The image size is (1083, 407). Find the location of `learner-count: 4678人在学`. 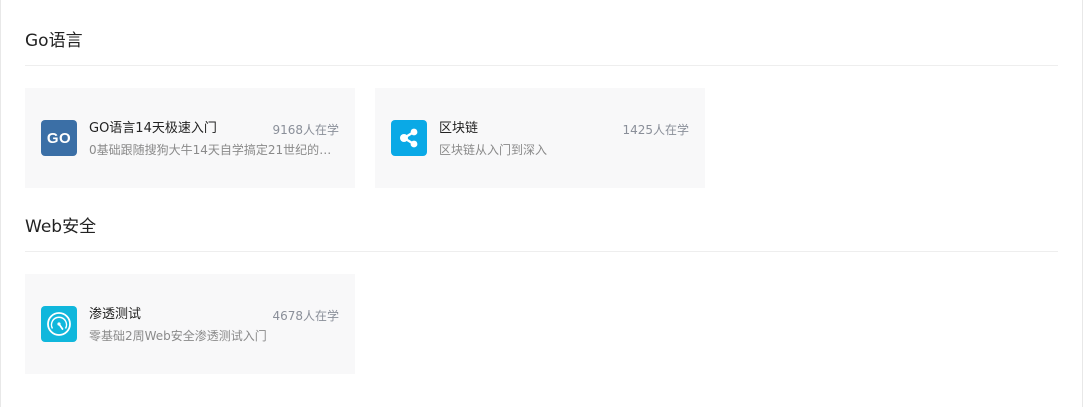

learner-count: 4678人在学 is located at coordinates (305, 316).